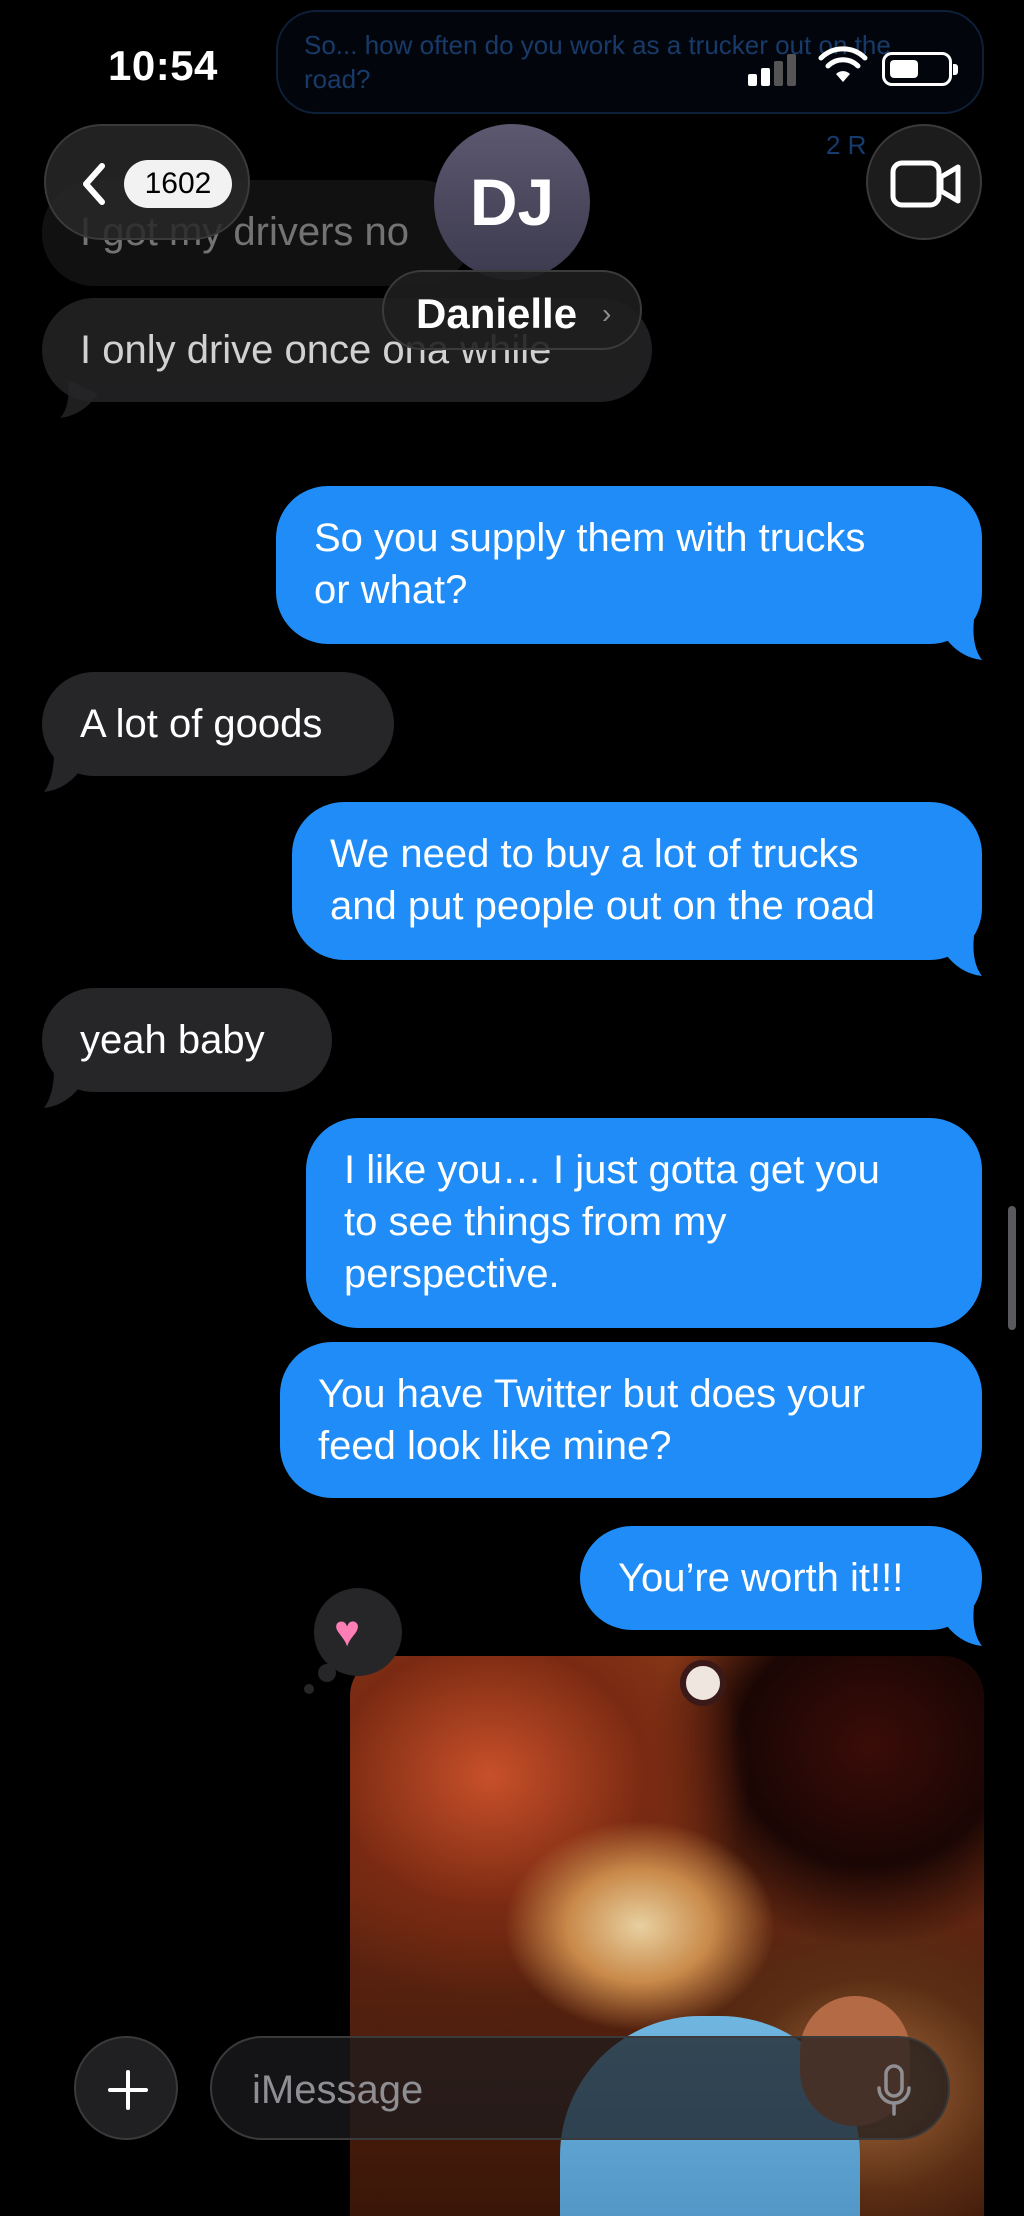 This screenshot has height=2216, width=1024. Describe the element at coordinates (843, 64) in the screenshot. I see `wifi-icon` at that location.